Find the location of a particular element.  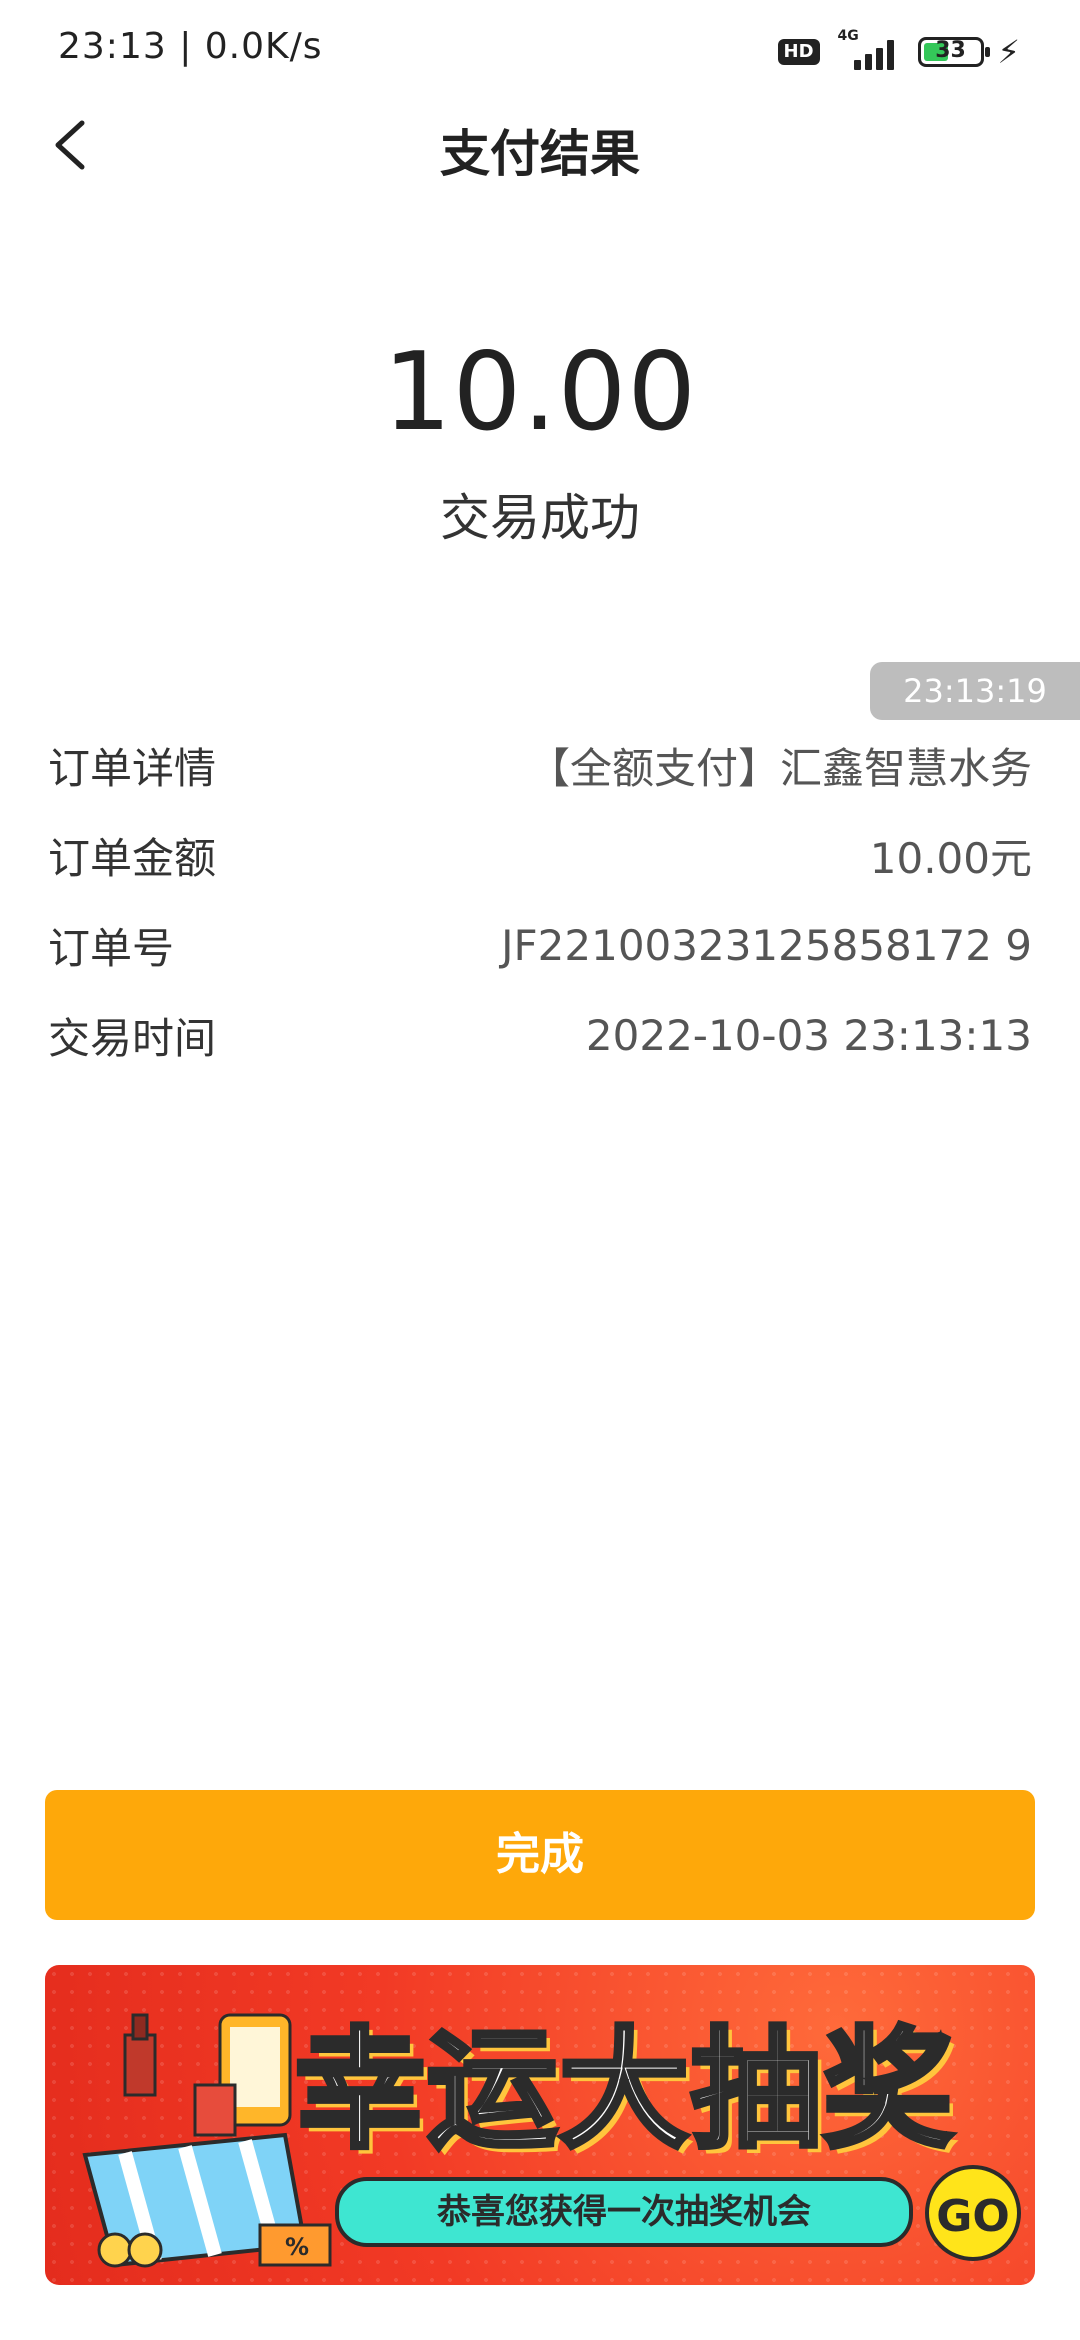

battery-icon: 33 is located at coordinates (953, 52).